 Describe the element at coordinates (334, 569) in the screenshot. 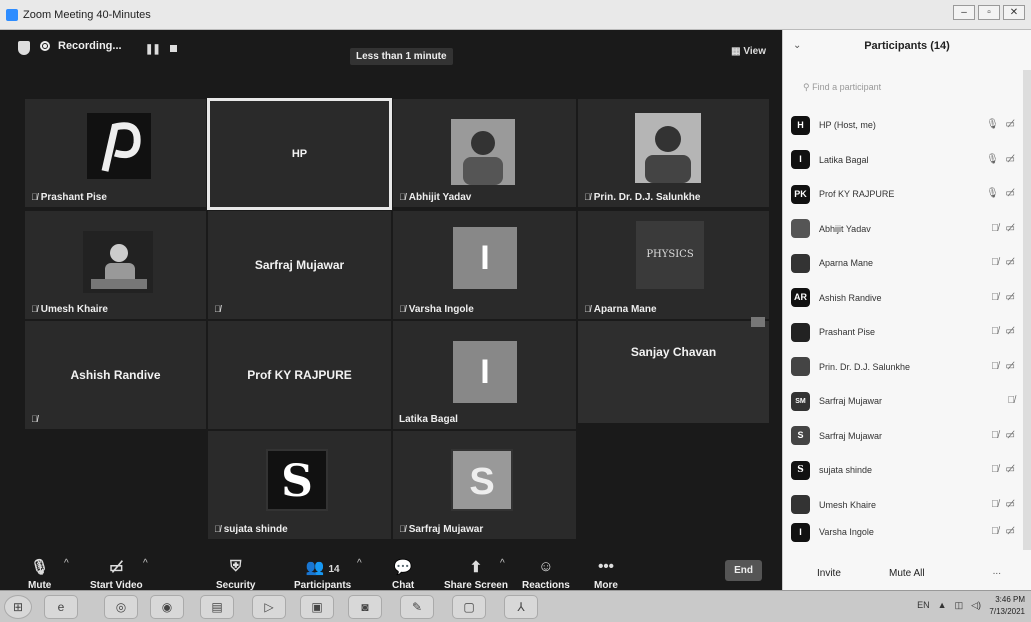

I see `participants-count: 14` at that location.